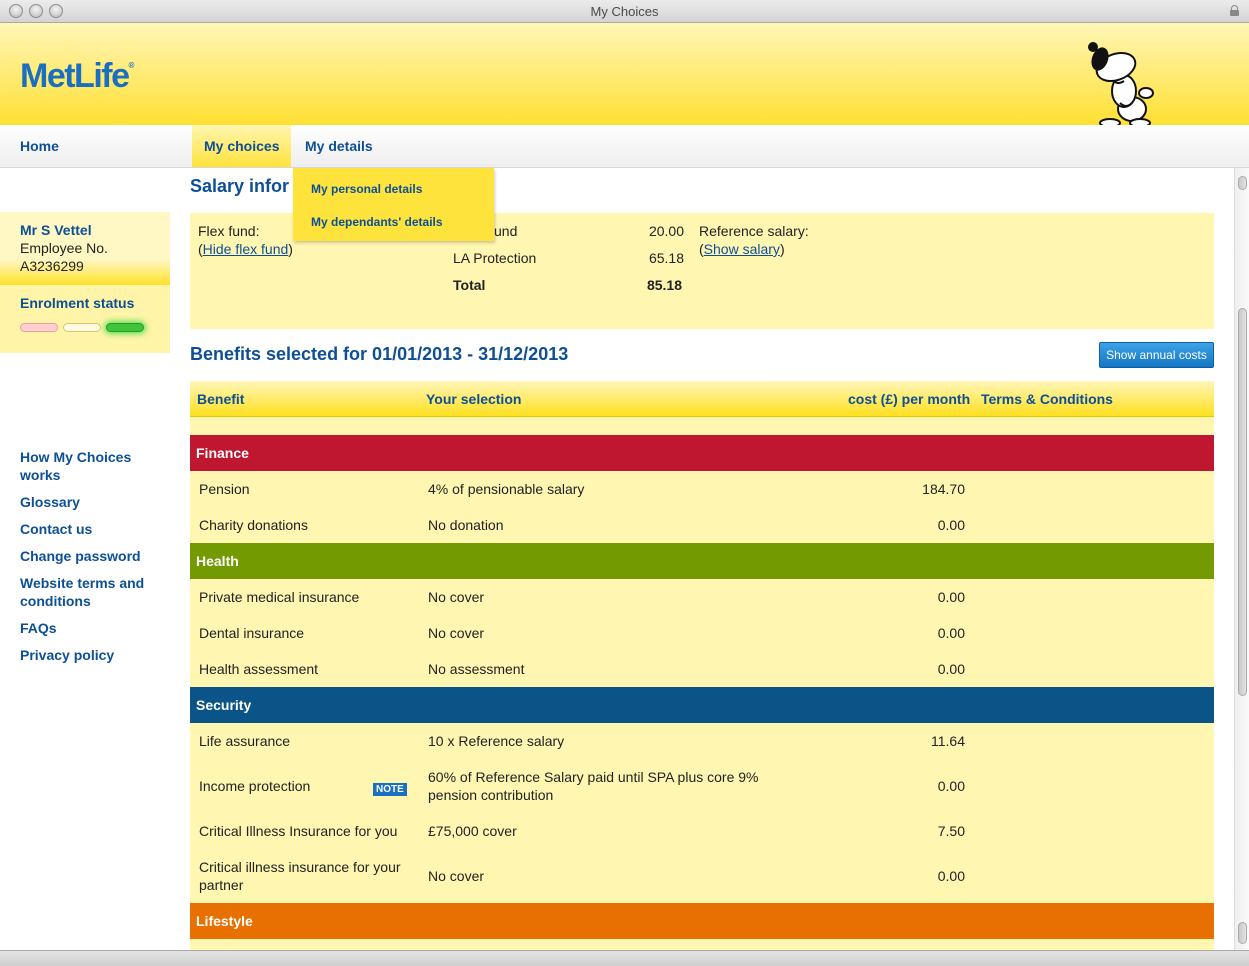 The image size is (1249, 966). I want to click on benefit-name: Private medical insurance, so click(279, 597).